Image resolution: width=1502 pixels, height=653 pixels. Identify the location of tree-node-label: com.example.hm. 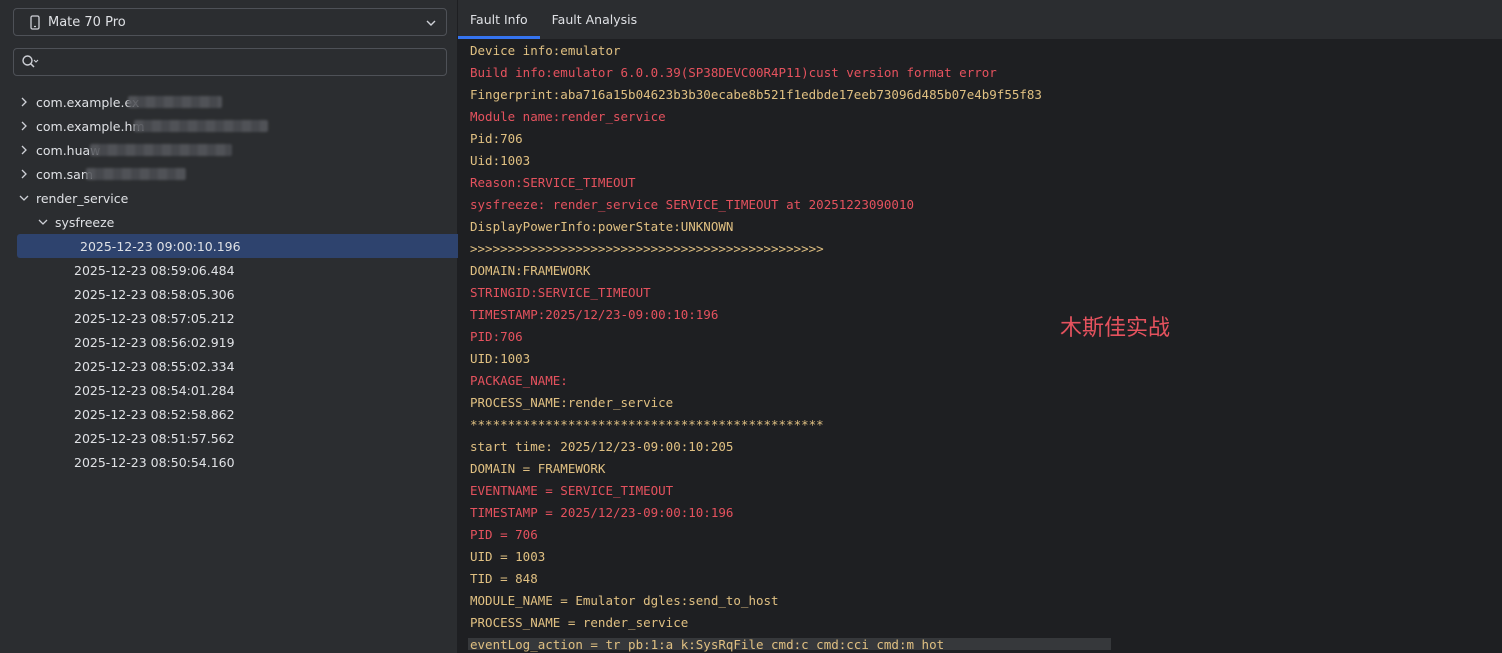
(90, 126).